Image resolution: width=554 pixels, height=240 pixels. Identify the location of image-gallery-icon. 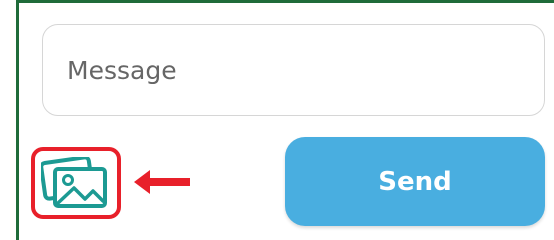
(74, 182).